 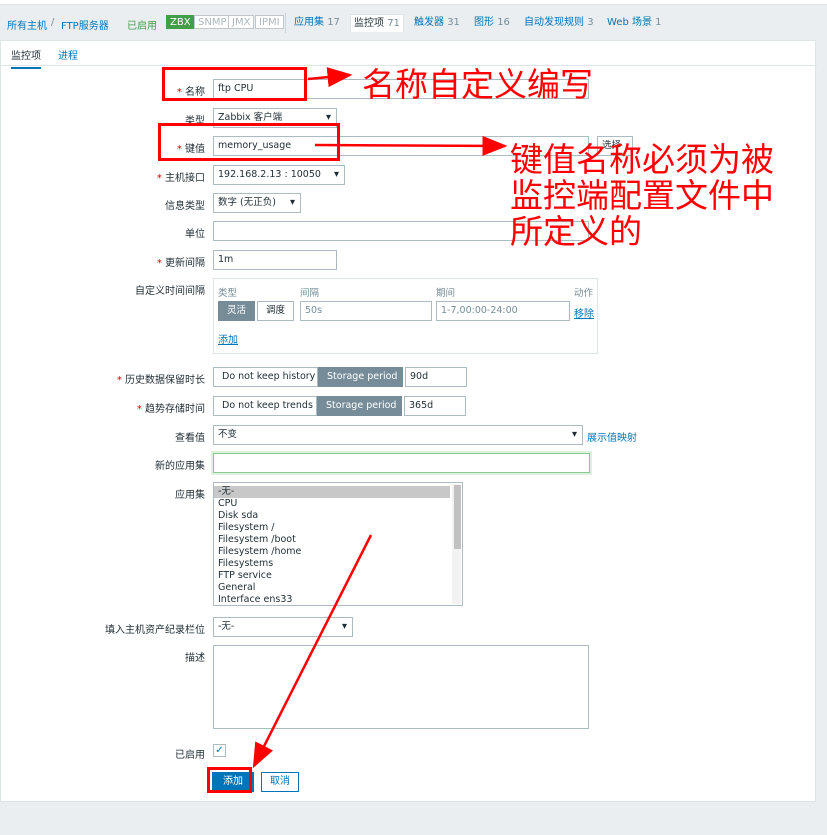 What do you see at coordinates (411, 145) in the screenshot?
I see `arrow-to-key-note` at bounding box center [411, 145].